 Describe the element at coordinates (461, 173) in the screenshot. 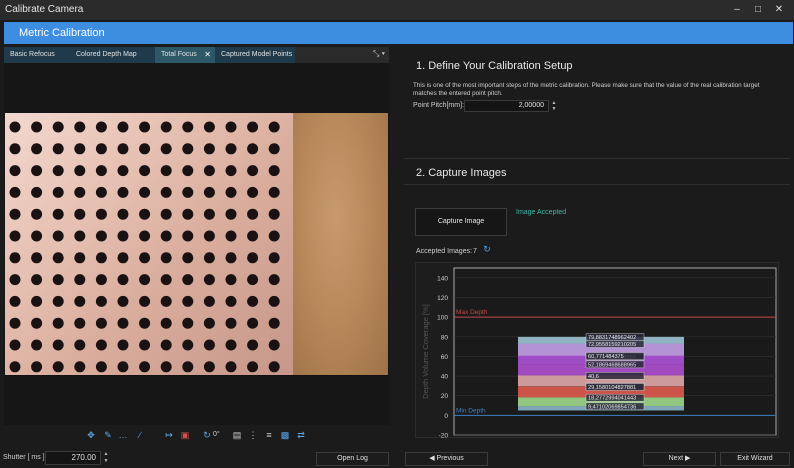

I see `section-capture-images-title: 2. Capture Images` at that location.